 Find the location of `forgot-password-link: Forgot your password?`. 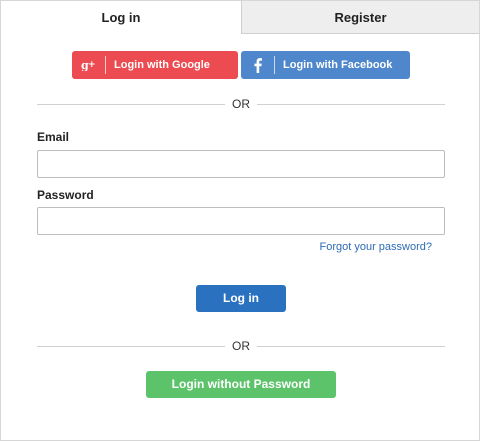

forgot-password-link: Forgot your password? is located at coordinates (376, 247).